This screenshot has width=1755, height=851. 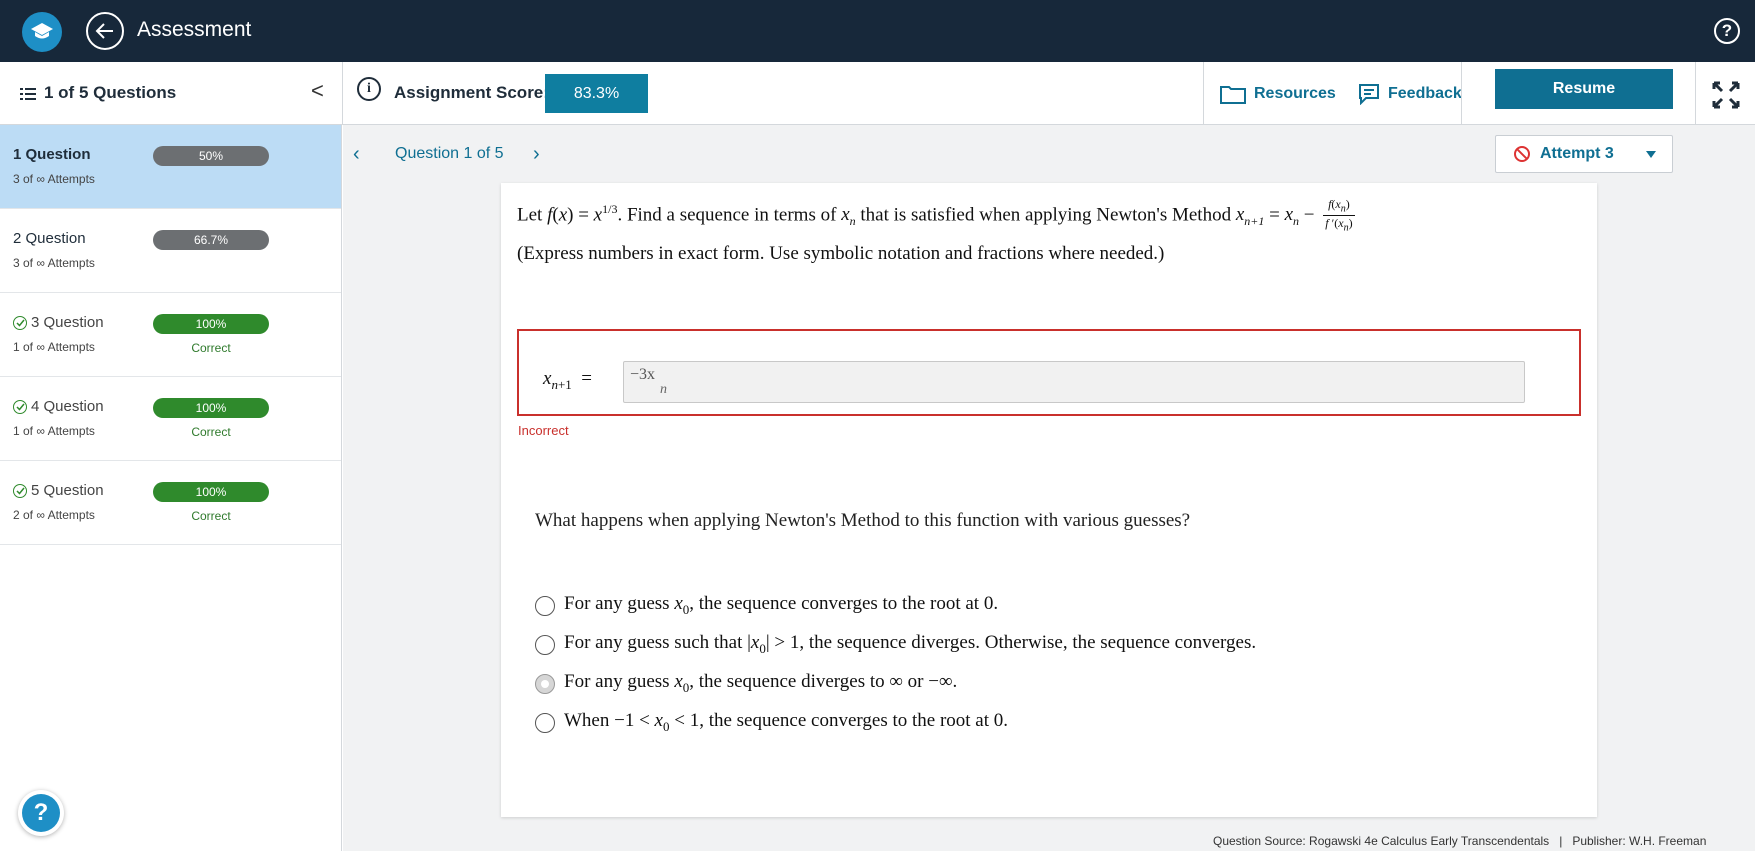 What do you see at coordinates (643, 374) in the screenshot?
I see `answer-value: −3x` at bounding box center [643, 374].